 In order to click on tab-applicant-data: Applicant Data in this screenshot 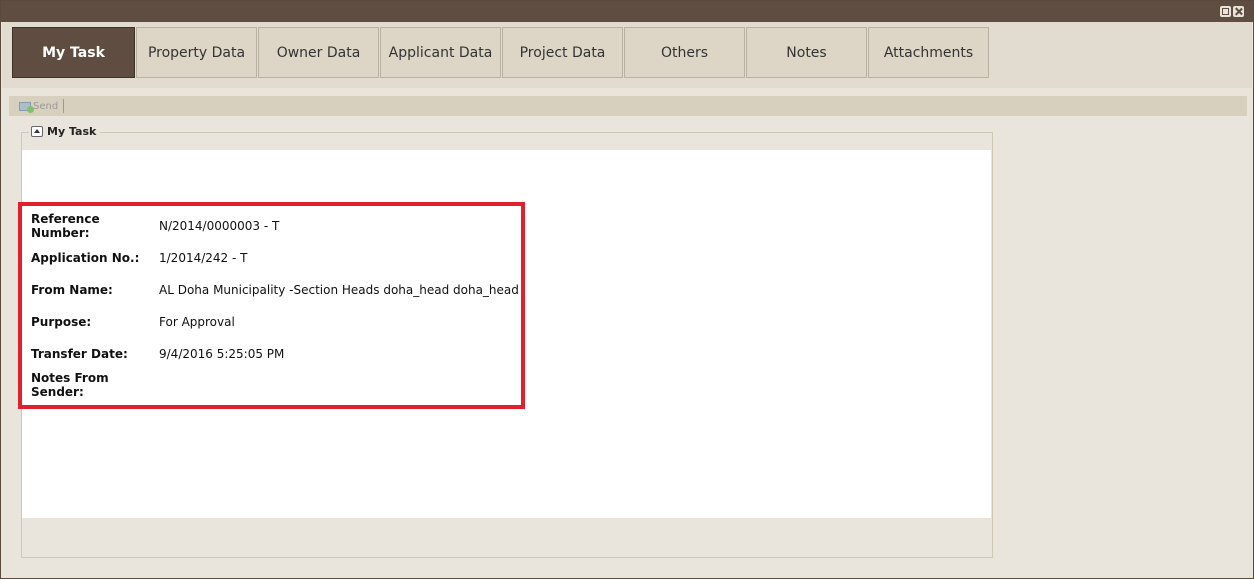, I will do `click(440, 52)`.